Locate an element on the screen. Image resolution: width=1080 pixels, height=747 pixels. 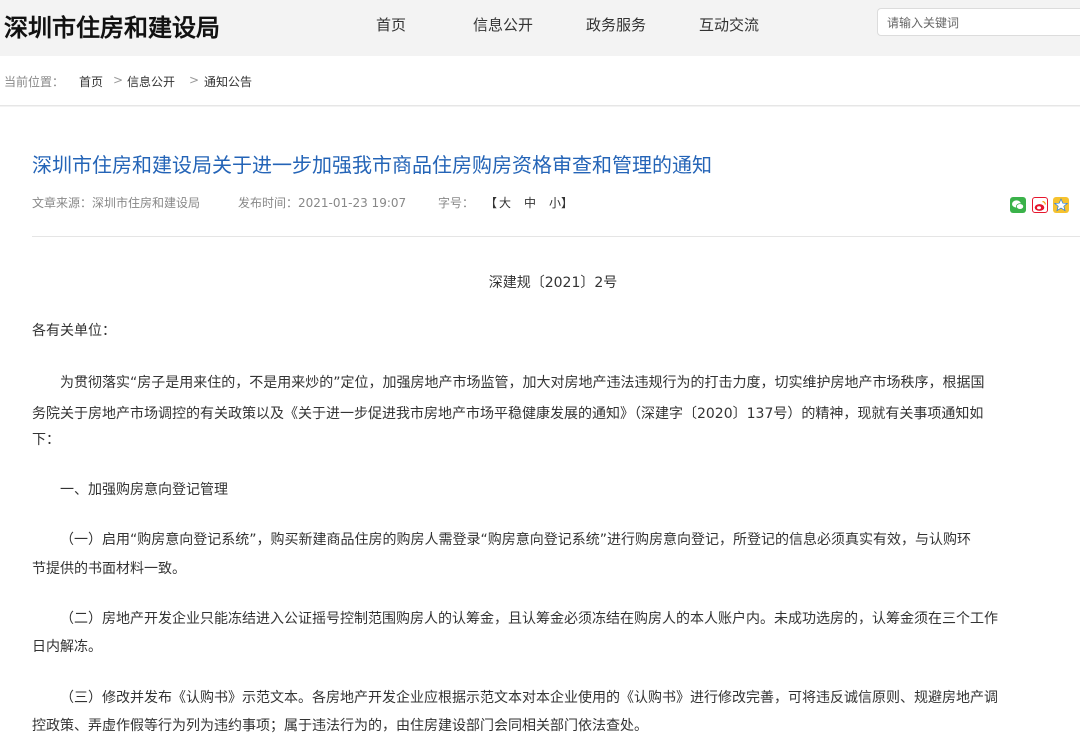
weibo-icon is located at coordinates (1040, 205).